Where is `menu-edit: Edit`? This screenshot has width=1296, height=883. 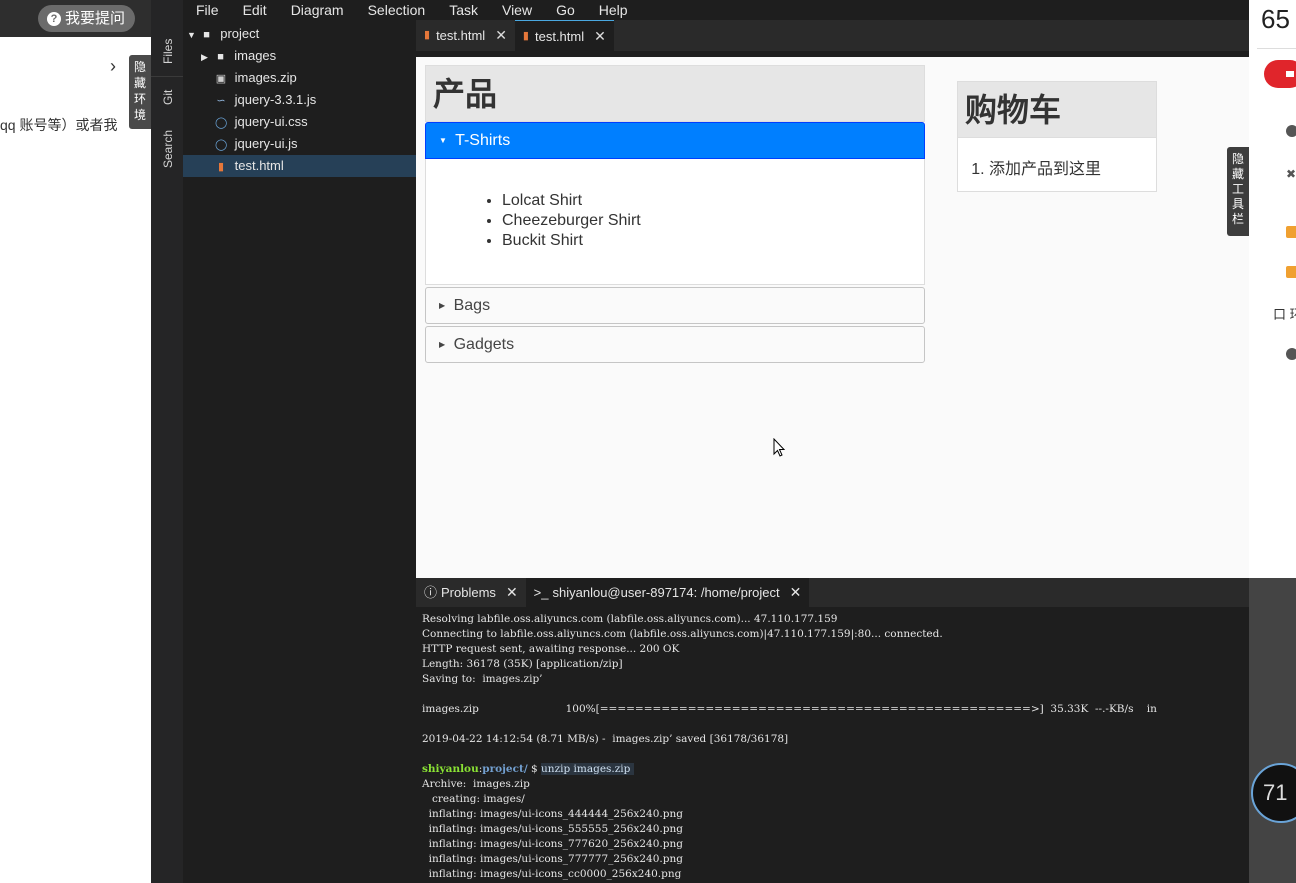
menu-edit: Edit is located at coordinates (254, 10).